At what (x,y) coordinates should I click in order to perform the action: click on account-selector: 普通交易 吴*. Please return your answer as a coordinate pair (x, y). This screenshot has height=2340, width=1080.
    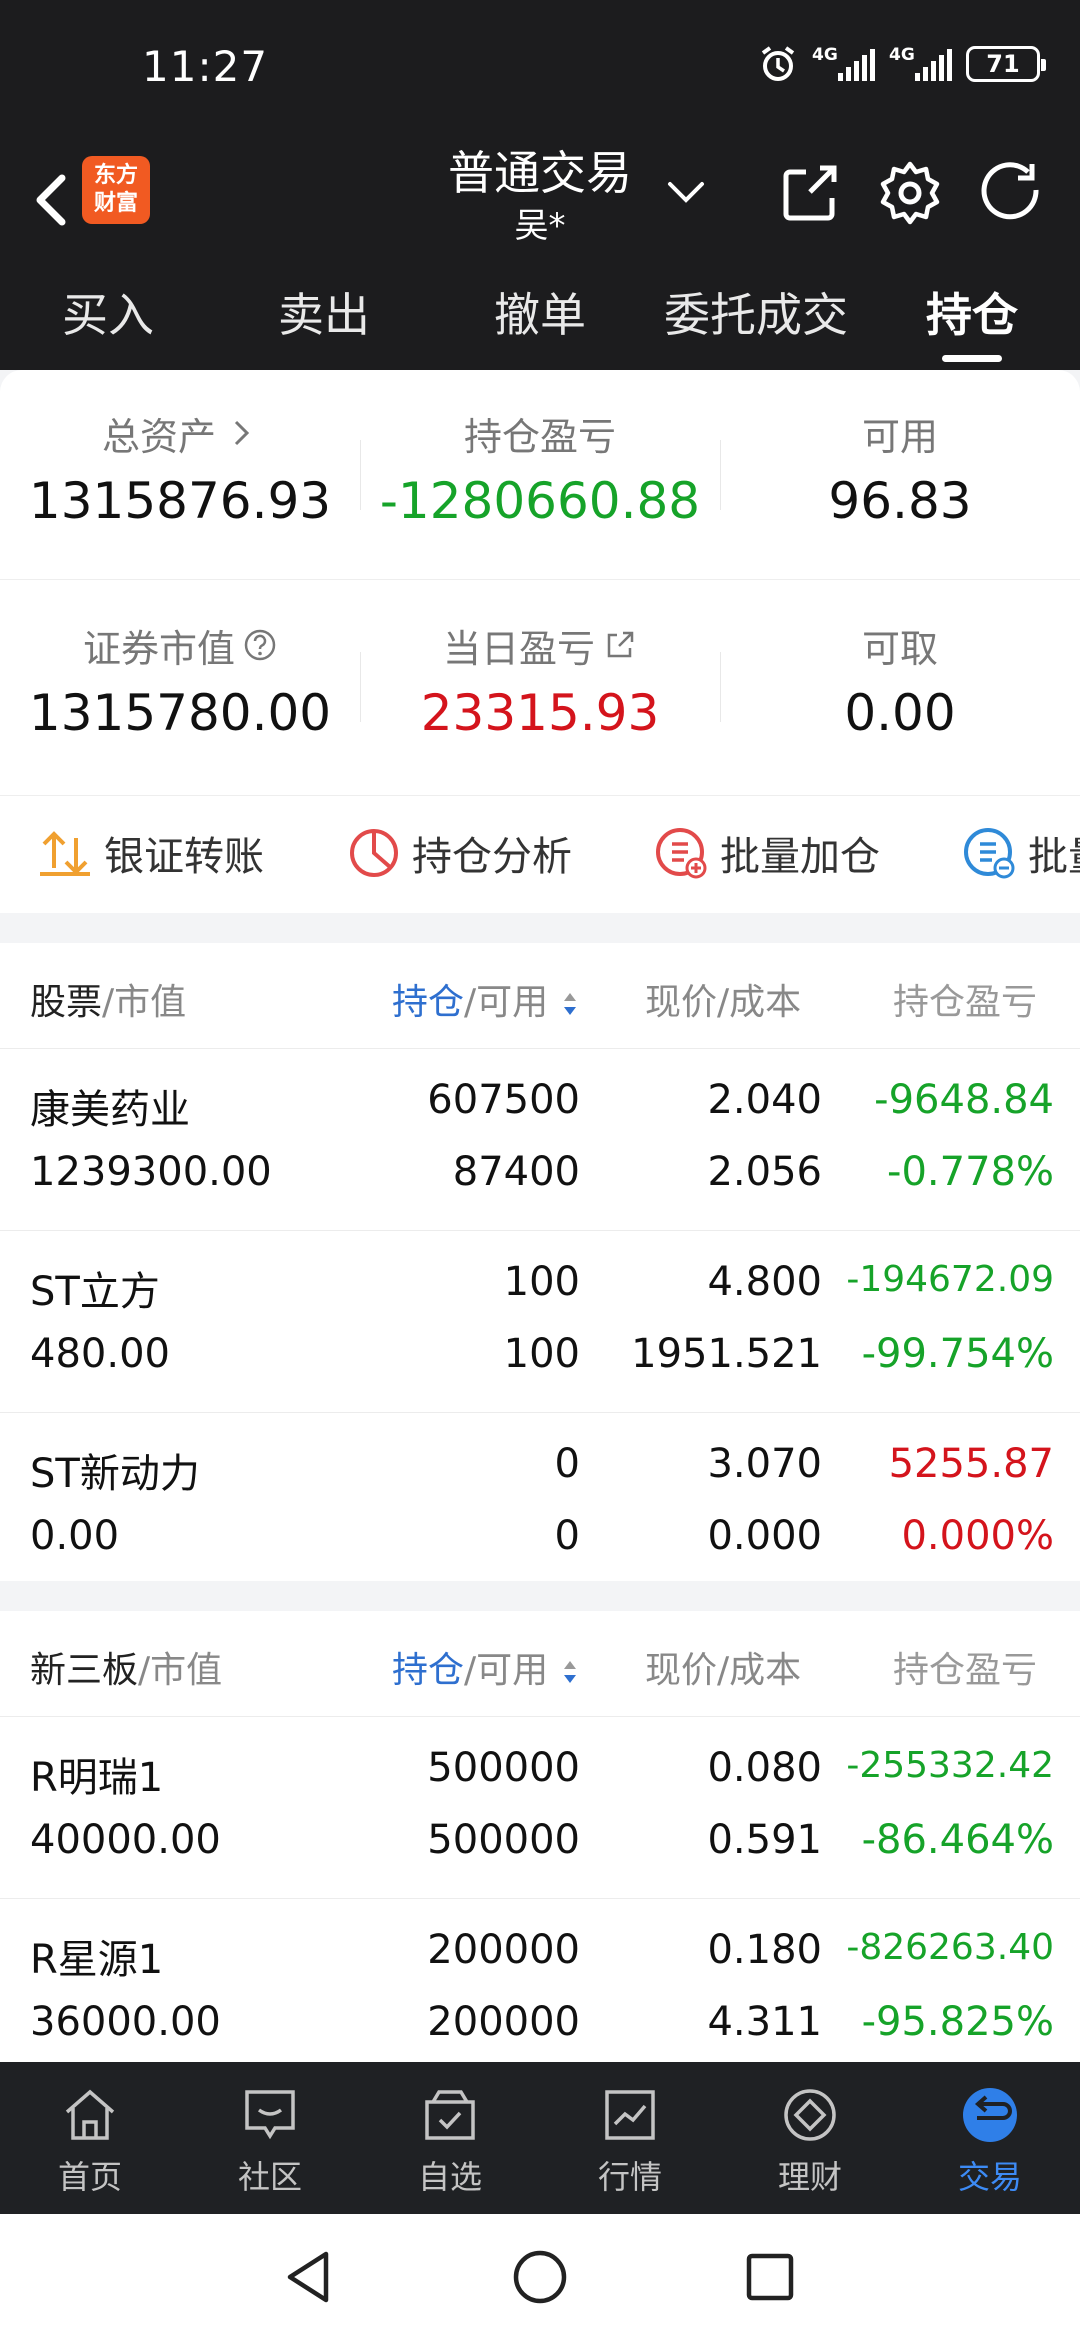
    Looking at the image, I should click on (540, 193).